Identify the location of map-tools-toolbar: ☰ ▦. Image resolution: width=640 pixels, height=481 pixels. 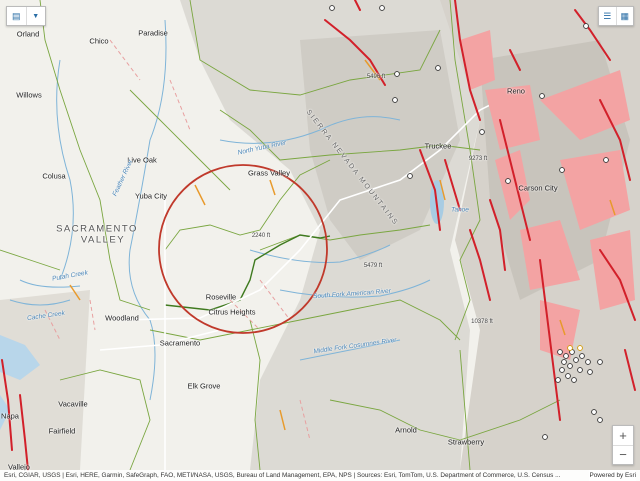
(616, 16).